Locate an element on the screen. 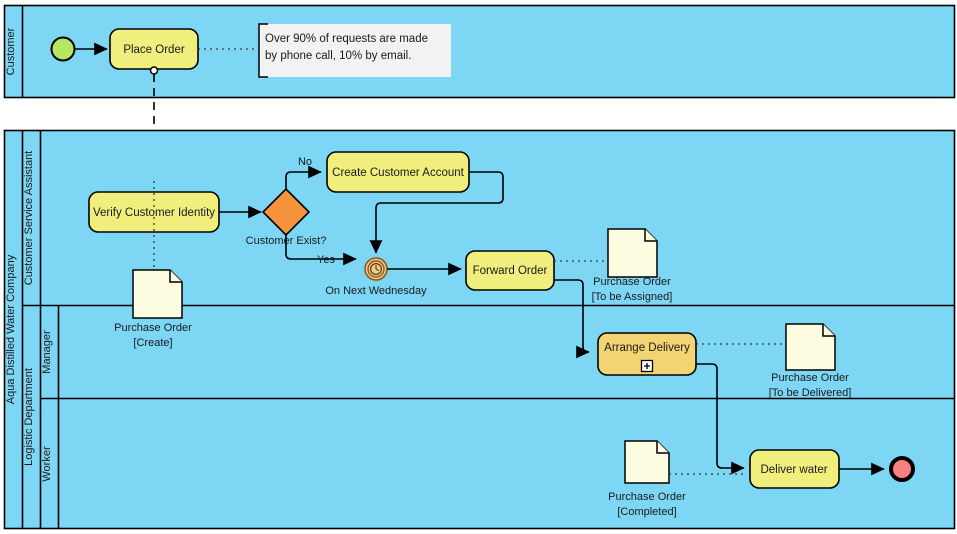 The height and width of the screenshot is (534, 957). collapsed-subprocess-marker-icon is located at coordinates (647, 366).